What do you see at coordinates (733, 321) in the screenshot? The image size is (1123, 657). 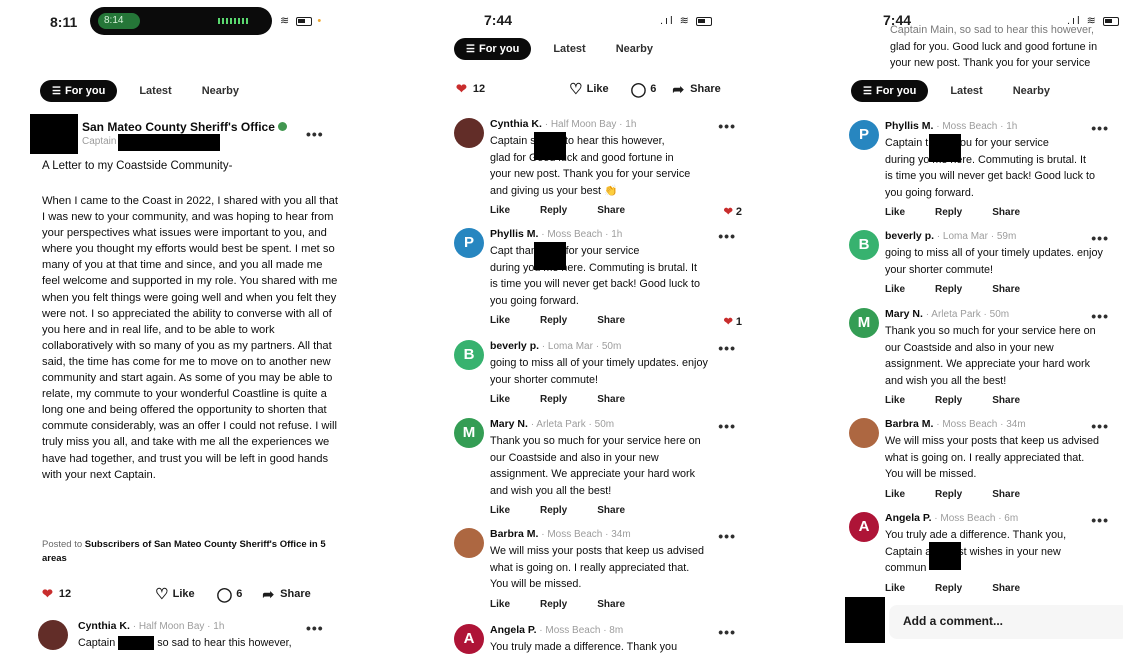 I see `comment-like-count: ❤ 1` at bounding box center [733, 321].